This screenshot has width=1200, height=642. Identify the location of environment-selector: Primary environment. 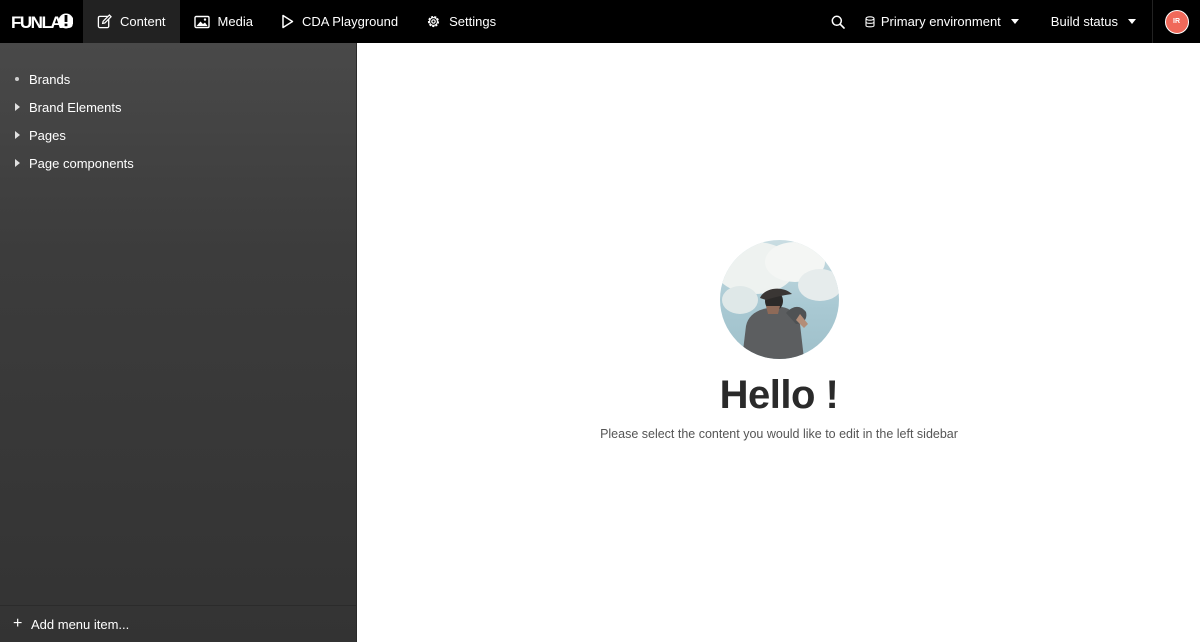
(942, 21).